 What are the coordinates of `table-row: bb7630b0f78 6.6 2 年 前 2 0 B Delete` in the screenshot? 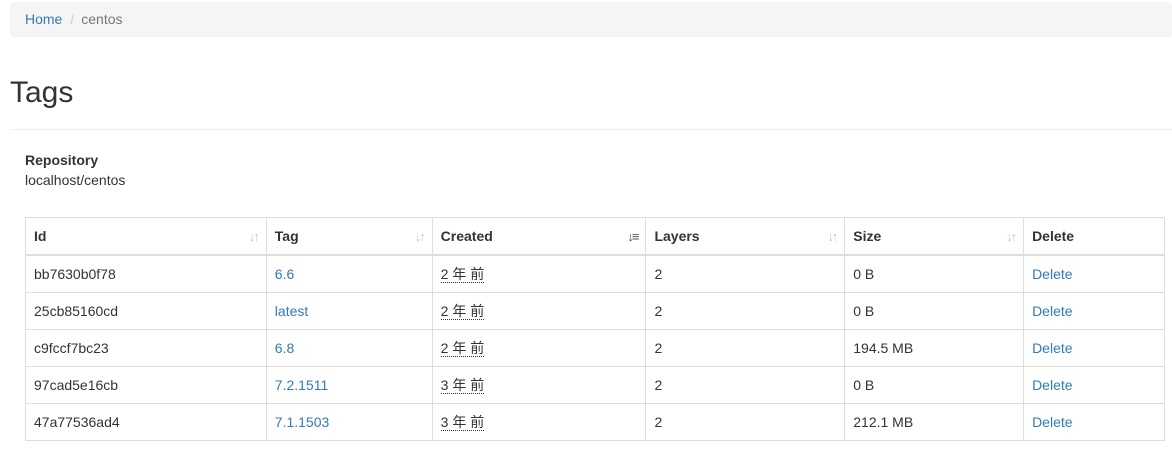 It's located at (595, 273).